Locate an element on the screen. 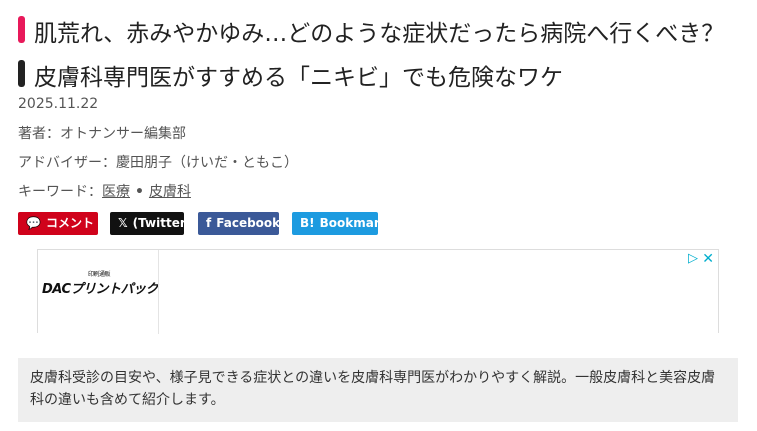 This screenshot has height=431, width=757. author-line: 著者：オトナンサー編集部 is located at coordinates (102, 134).